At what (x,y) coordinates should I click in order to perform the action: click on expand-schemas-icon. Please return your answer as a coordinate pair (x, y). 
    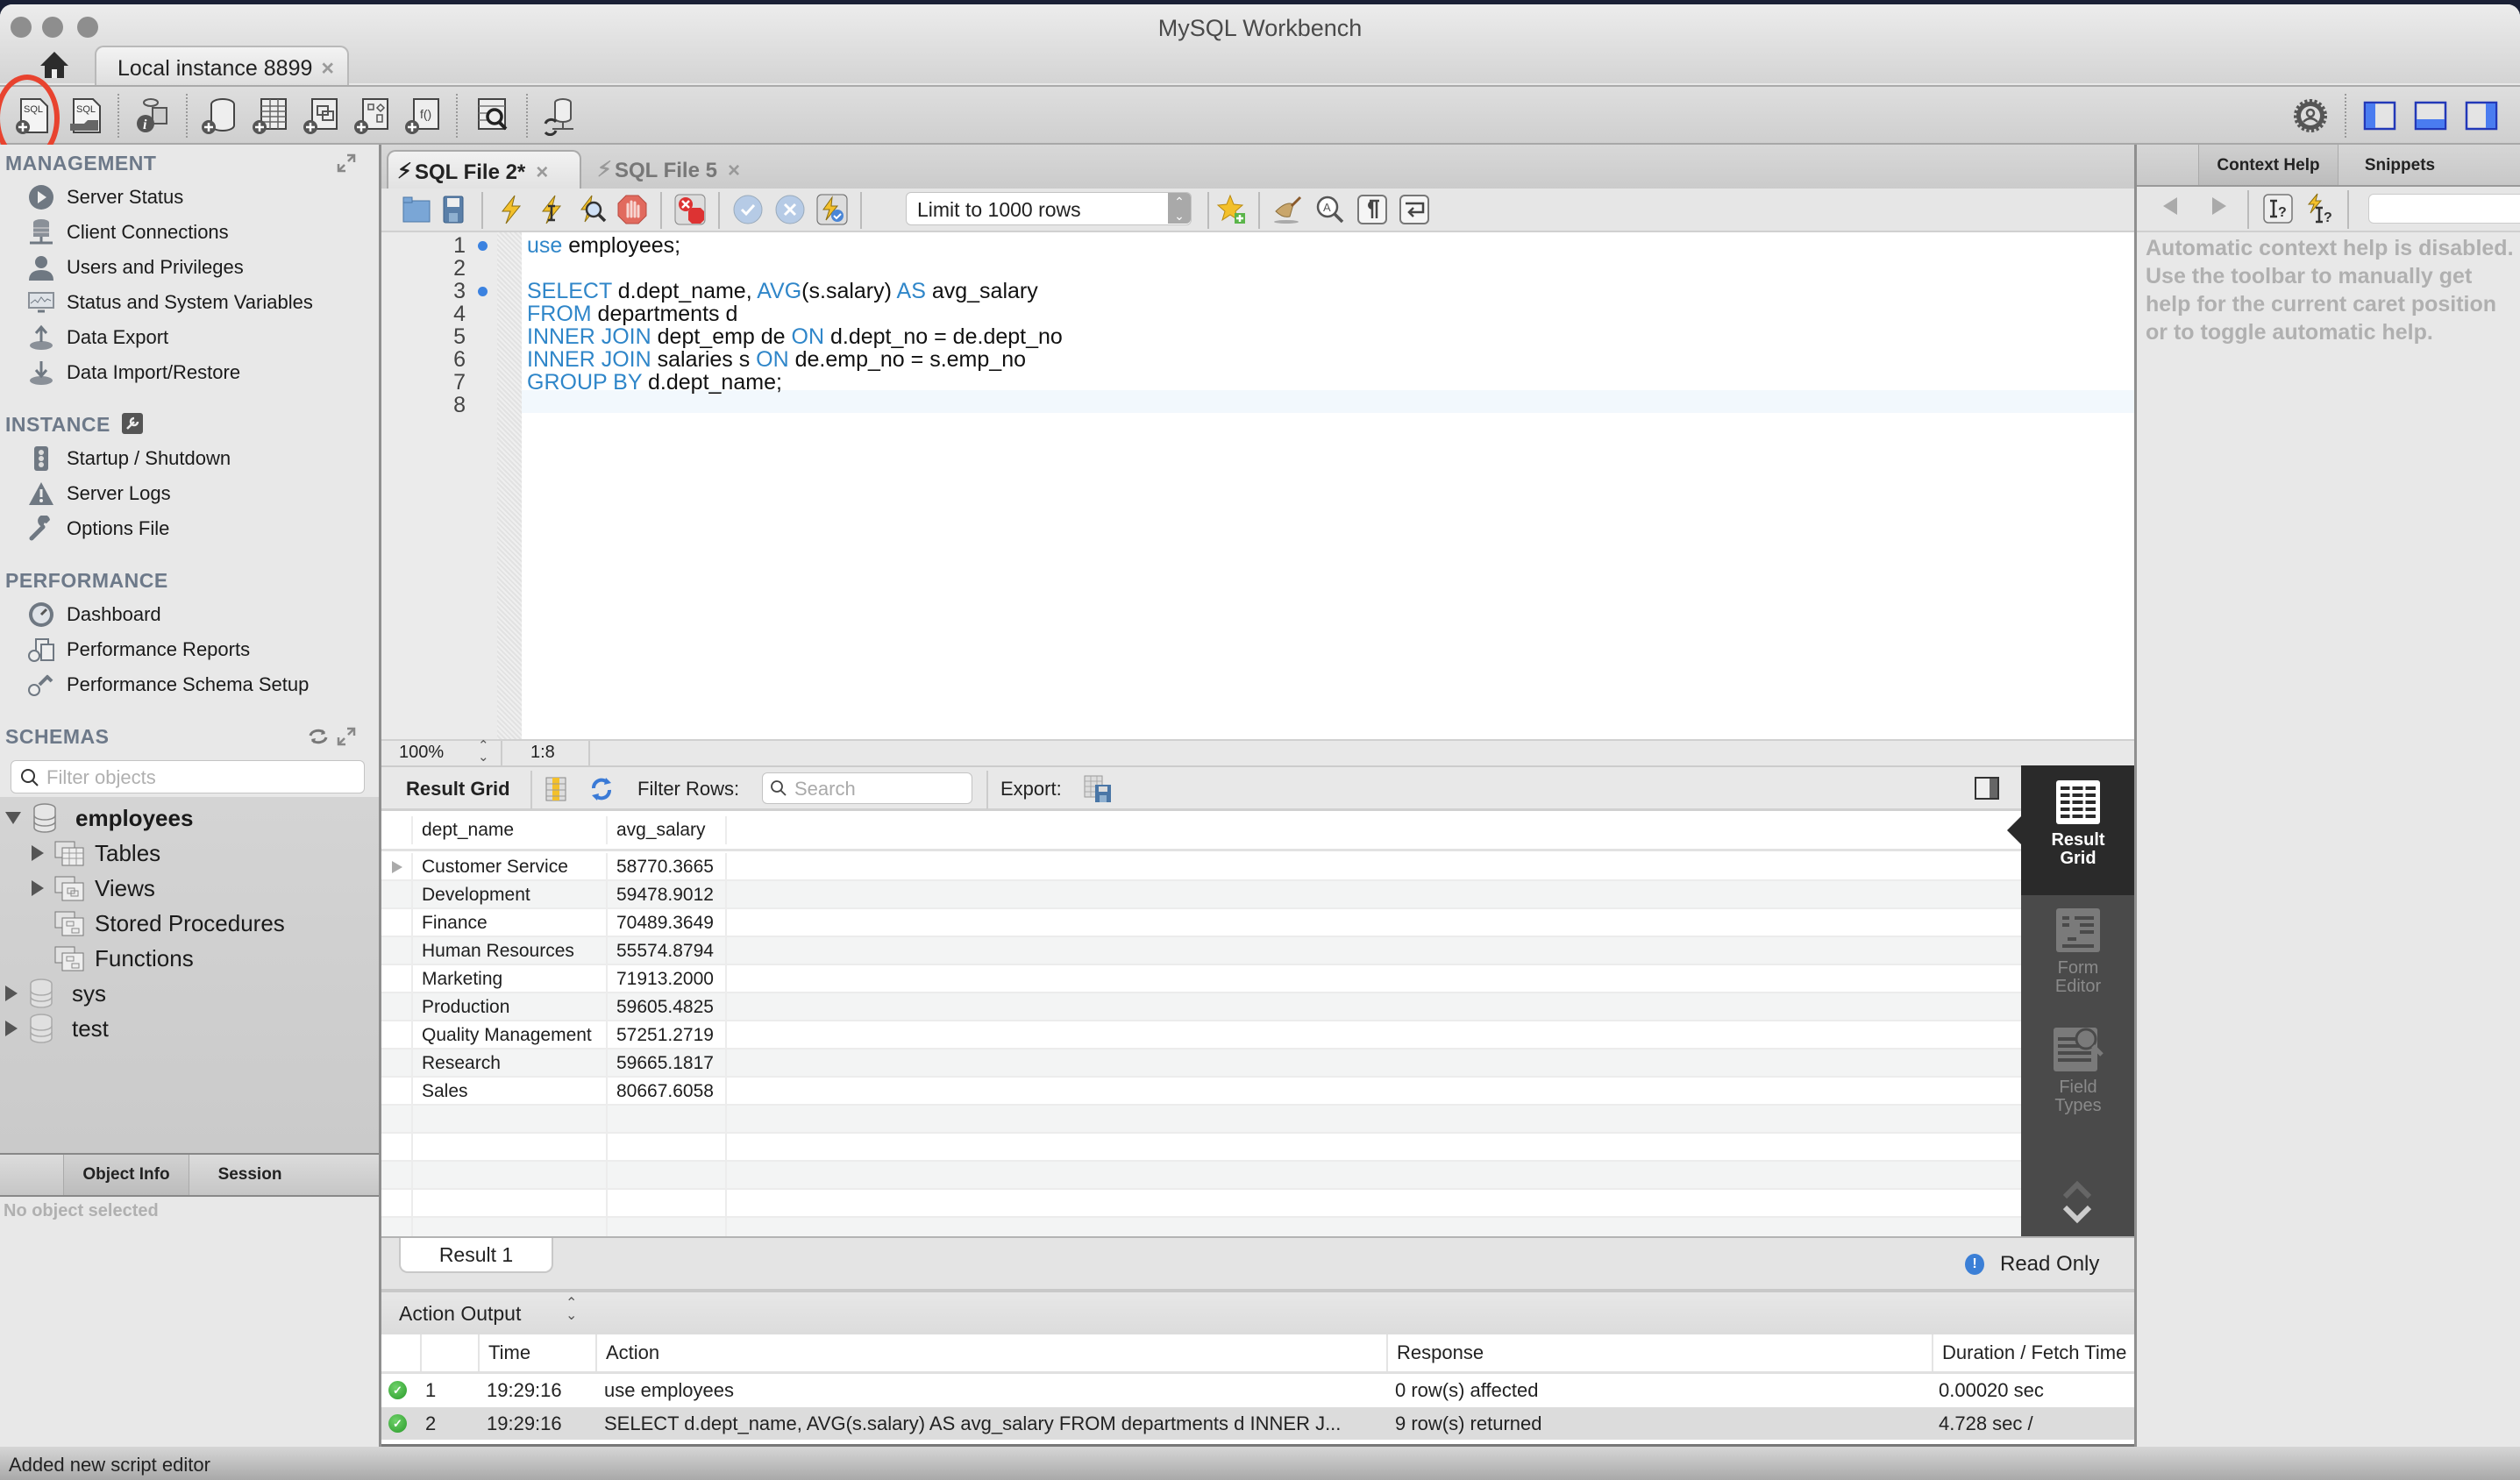
    Looking at the image, I should click on (346, 736).